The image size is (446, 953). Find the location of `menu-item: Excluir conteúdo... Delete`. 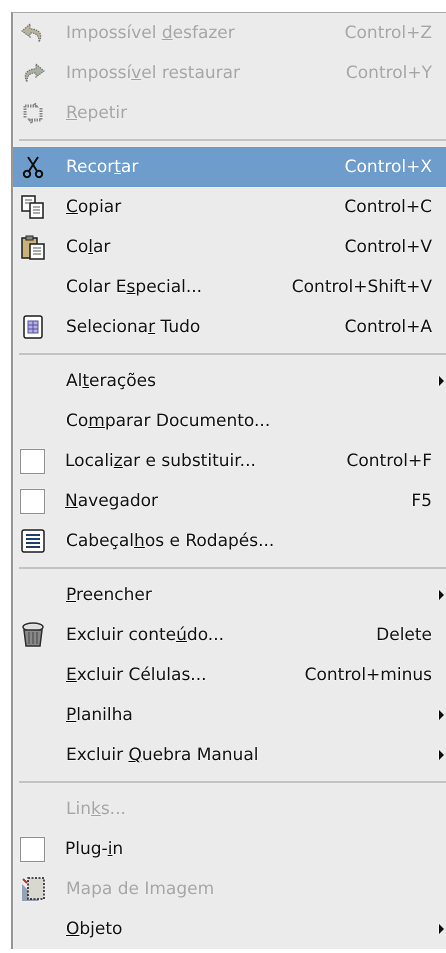

menu-item: Excluir conteúdo... Delete is located at coordinates (229, 635).